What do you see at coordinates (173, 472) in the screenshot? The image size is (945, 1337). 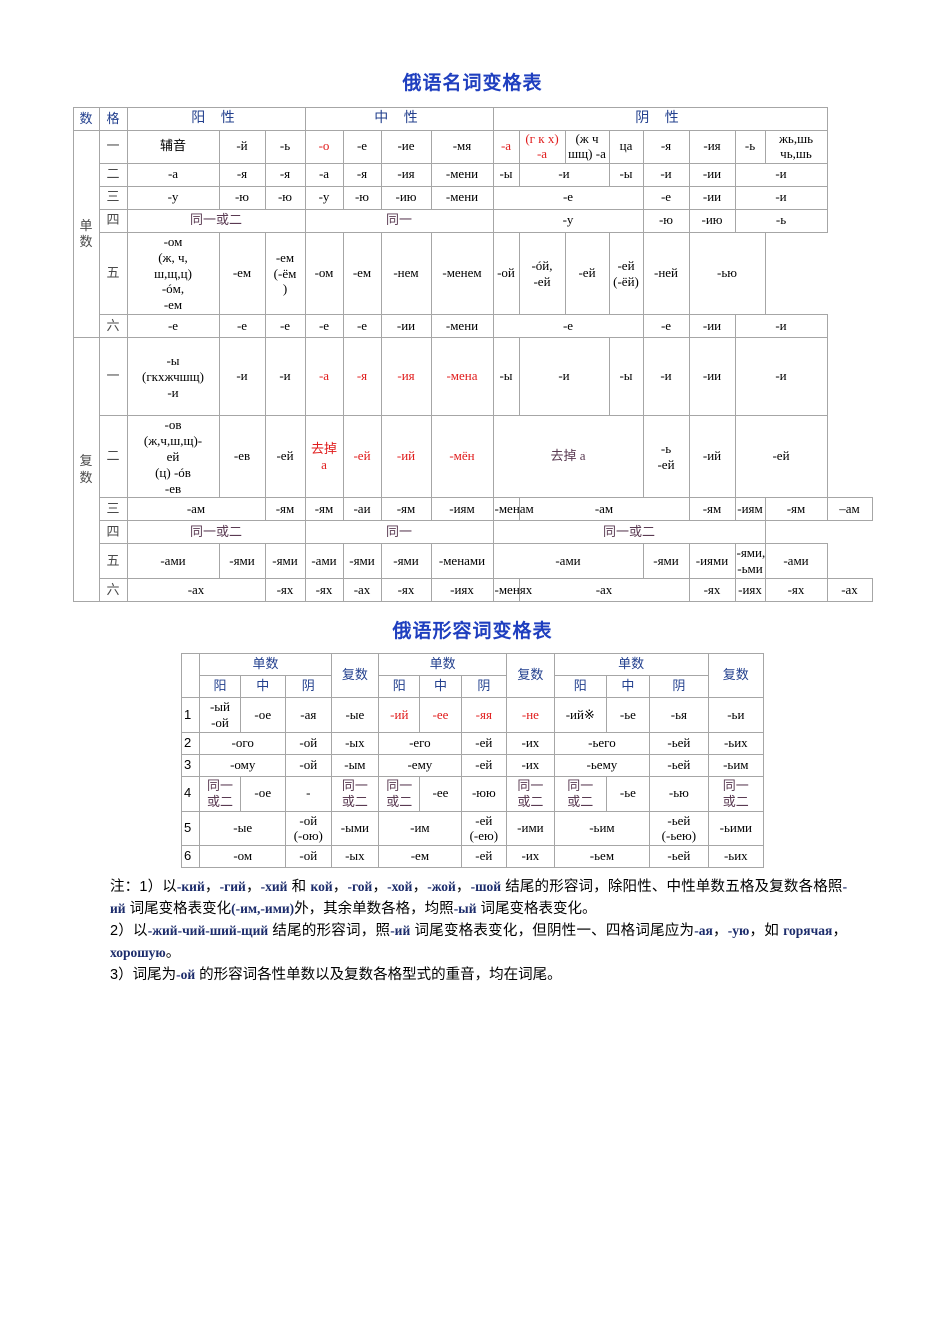 I see `cell-line: (ц) -óв` at bounding box center [173, 472].